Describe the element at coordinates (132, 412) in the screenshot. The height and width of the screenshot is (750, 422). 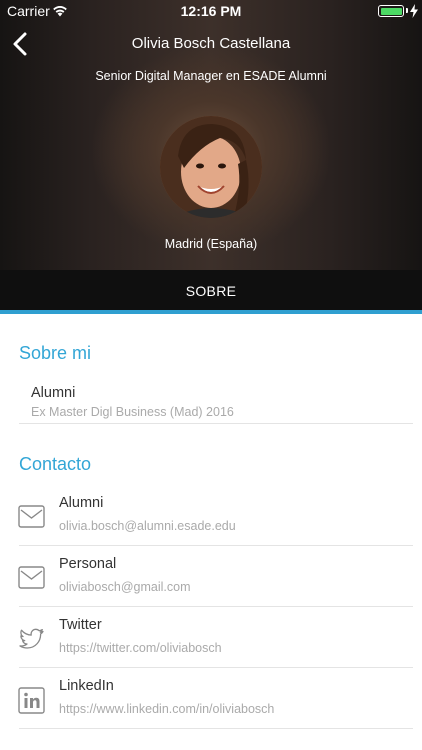
I see `about-item-detail: Ex Master Digl Business (Mad) 2016` at that location.